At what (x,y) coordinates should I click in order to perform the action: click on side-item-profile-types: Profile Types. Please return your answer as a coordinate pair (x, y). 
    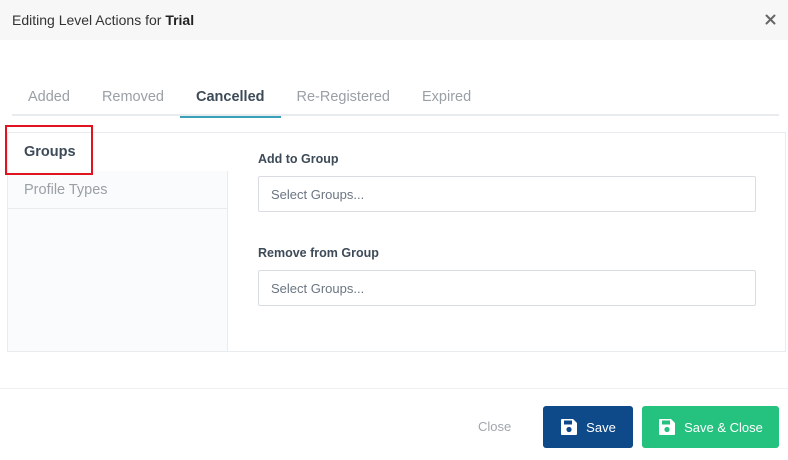
    Looking at the image, I should click on (117, 190).